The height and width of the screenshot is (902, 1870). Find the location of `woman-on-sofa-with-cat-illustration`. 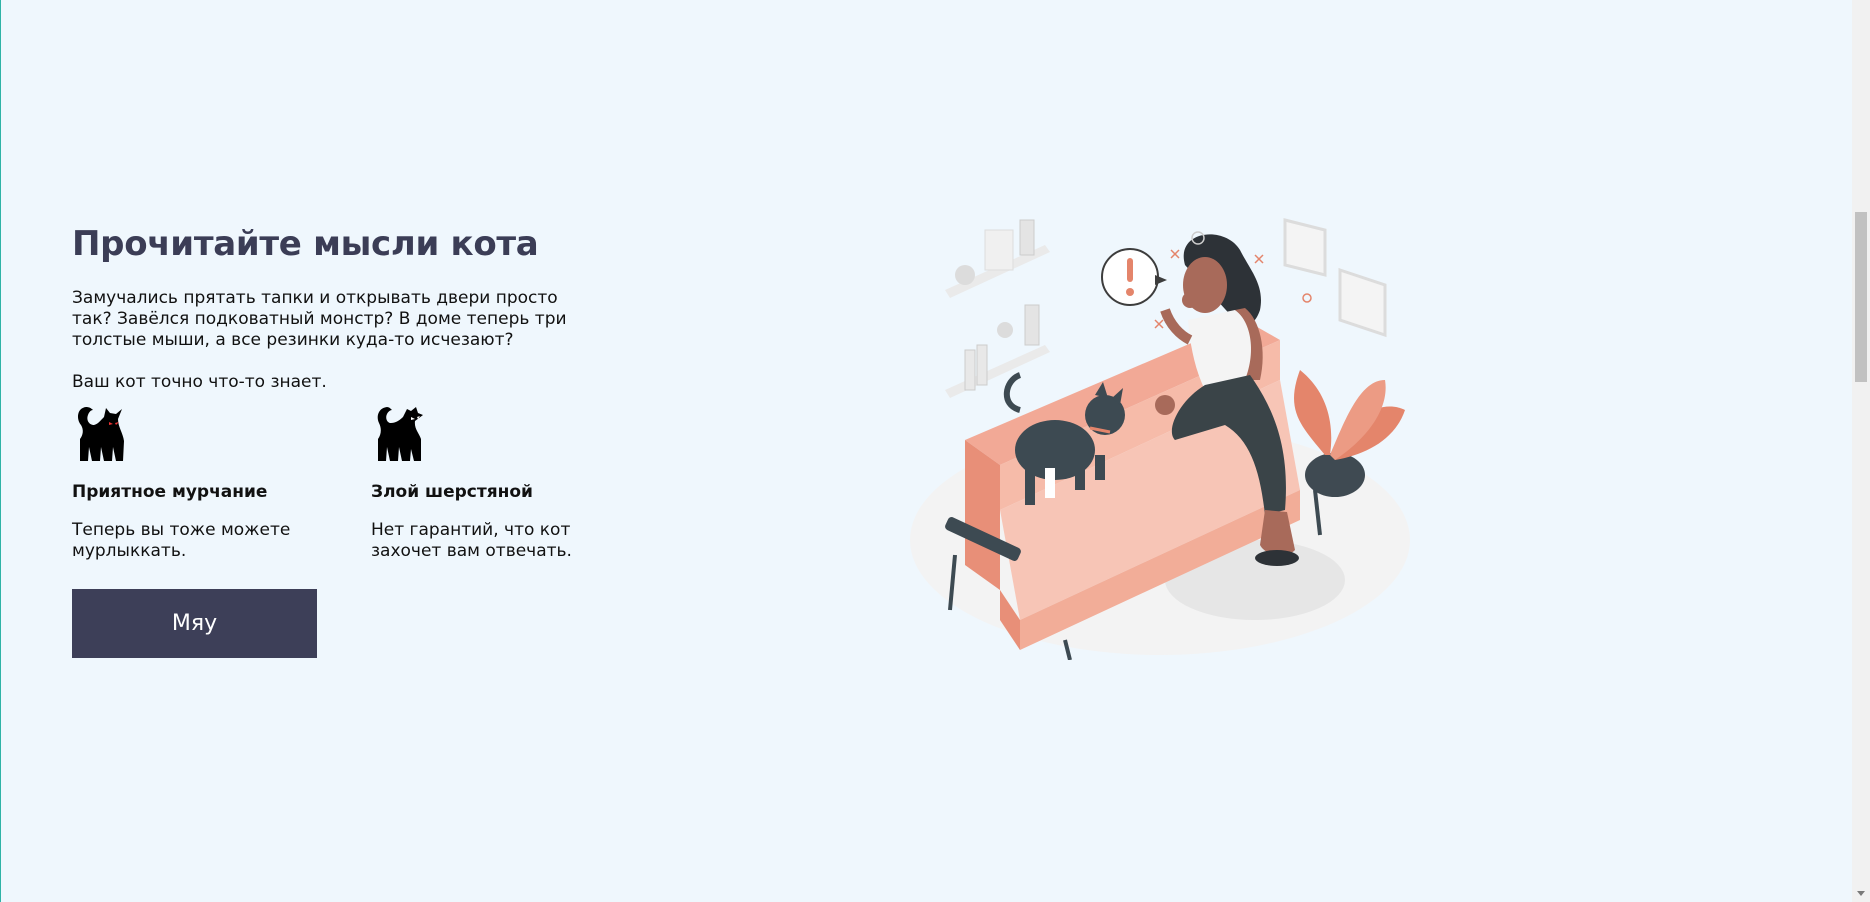

woman-on-sofa-with-cat-illustration is located at coordinates (1160, 439).